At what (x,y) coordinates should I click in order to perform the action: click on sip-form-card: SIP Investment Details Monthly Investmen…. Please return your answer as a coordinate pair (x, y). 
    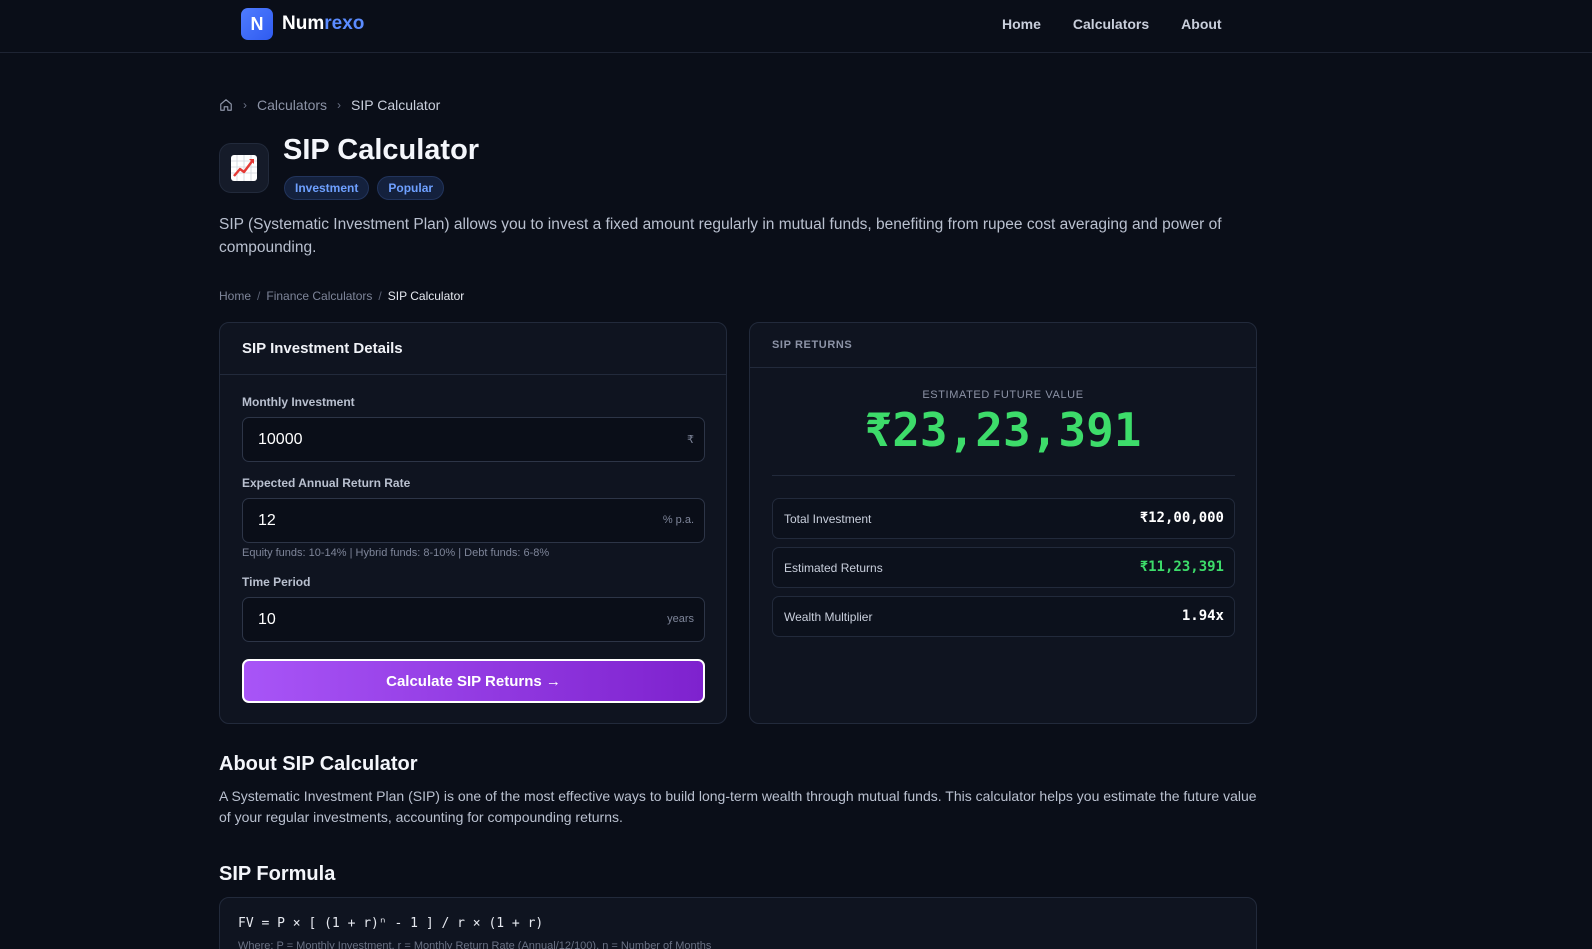
    Looking at the image, I should click on (473, 523).